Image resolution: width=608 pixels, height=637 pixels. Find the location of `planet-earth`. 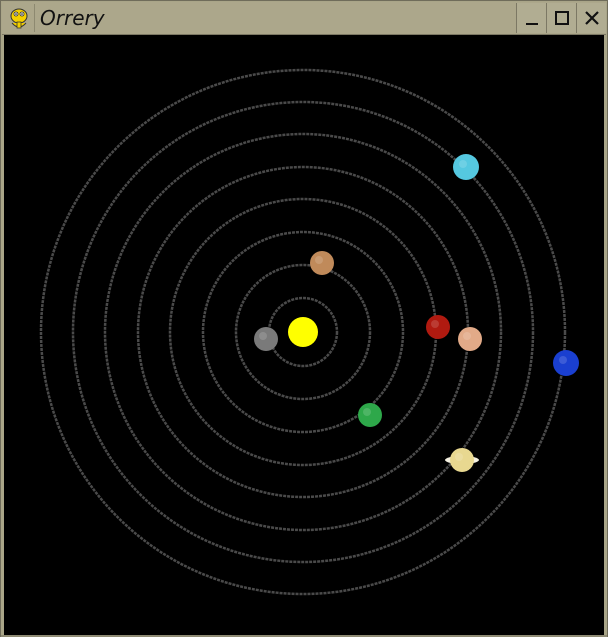

planet-earth is located at coordinates (370, 415).